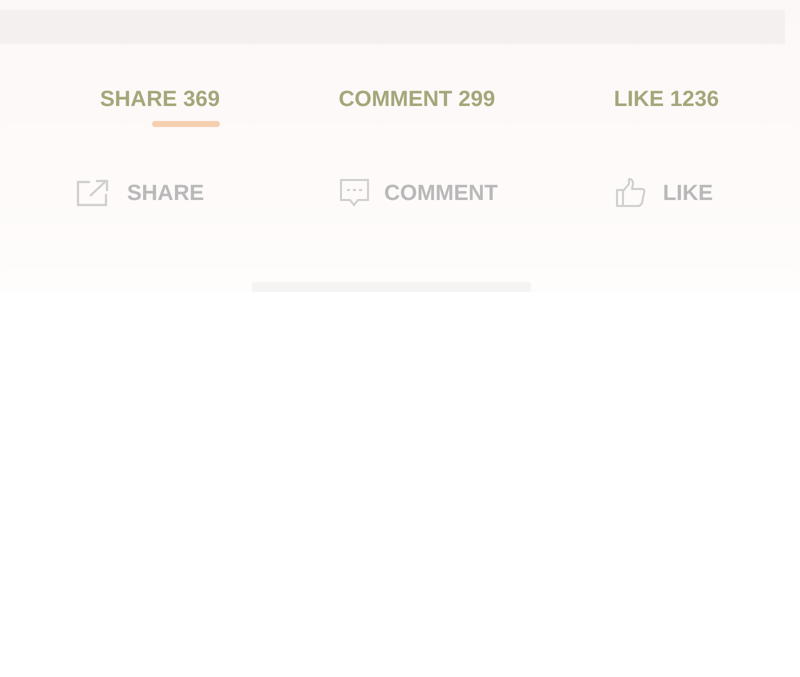 The height and width of the screenshot is (677, 800). Describe the element at coordinates (140, 192) in the screenshot. I see `share-button: SHARE` at that location.